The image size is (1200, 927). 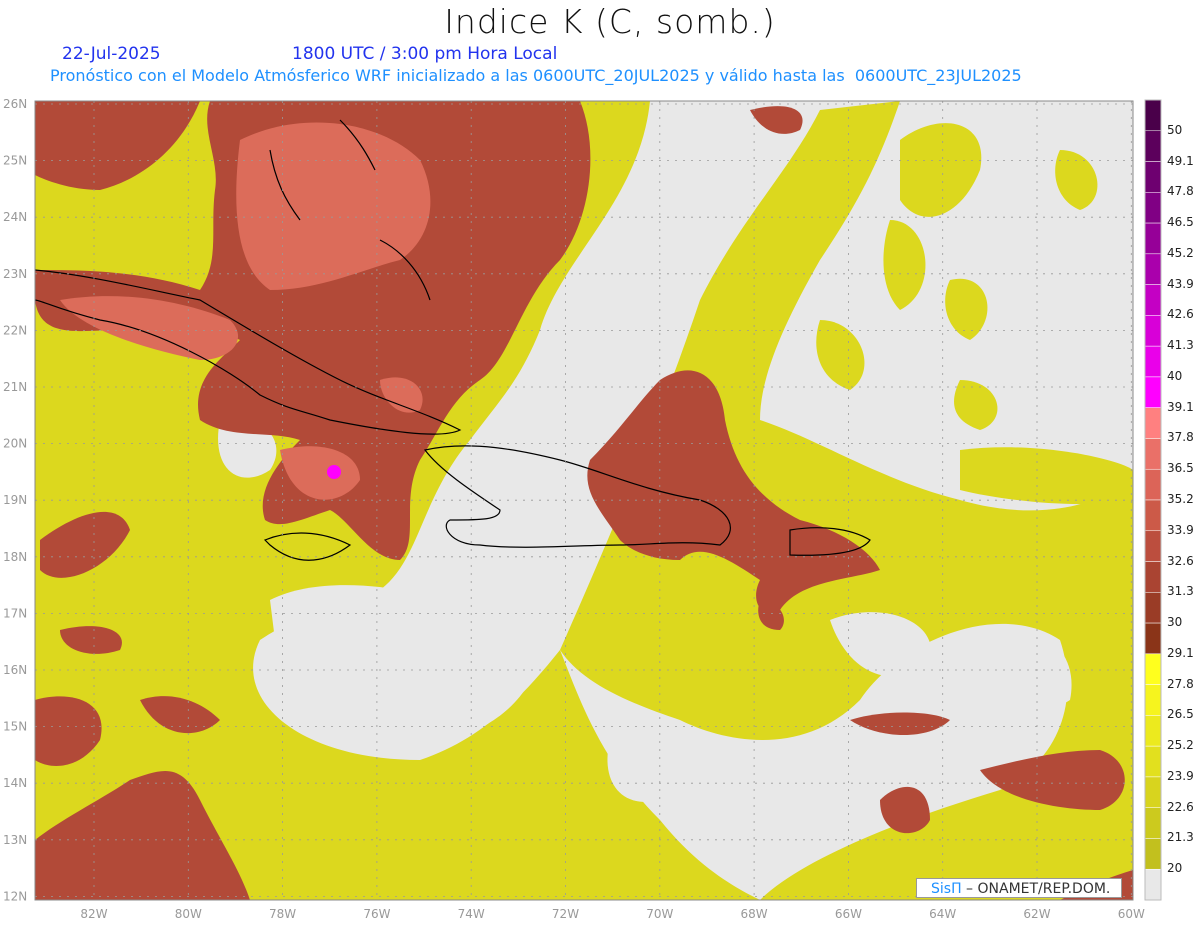 I want to click on lon-label: 70W, so click(x=659, y=914).